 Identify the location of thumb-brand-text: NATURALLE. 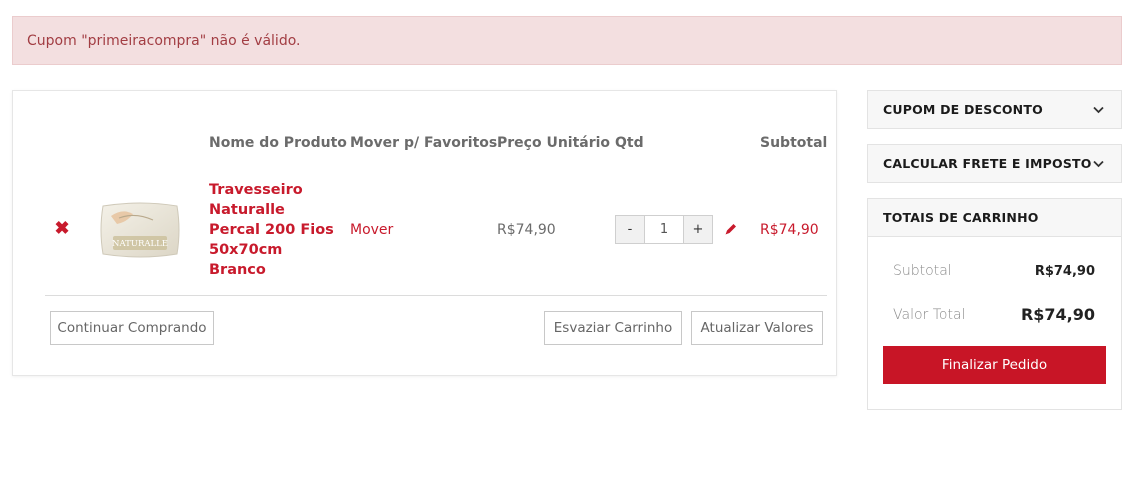
(140, 244).